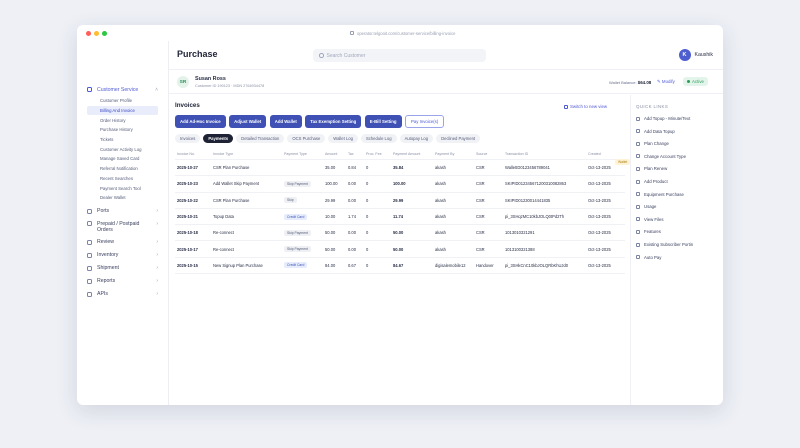 Image resolution: width=800 pixels, height=448 pixels. I want to click on maximize-window-dot, so click(104, 33).